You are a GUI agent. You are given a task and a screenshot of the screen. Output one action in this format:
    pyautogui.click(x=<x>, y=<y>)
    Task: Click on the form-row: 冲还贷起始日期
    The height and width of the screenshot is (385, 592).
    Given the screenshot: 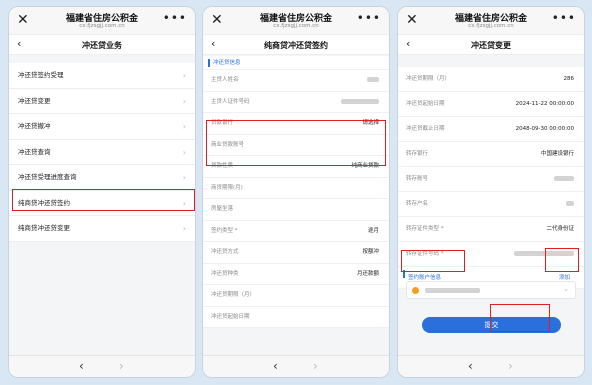 What is the action you would take?
    pyautogui.click(x=296, y=317)
    